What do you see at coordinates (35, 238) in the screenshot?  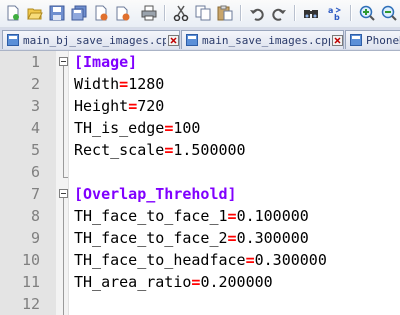 I see `line-number: 9` at bounding box center [35, 238].